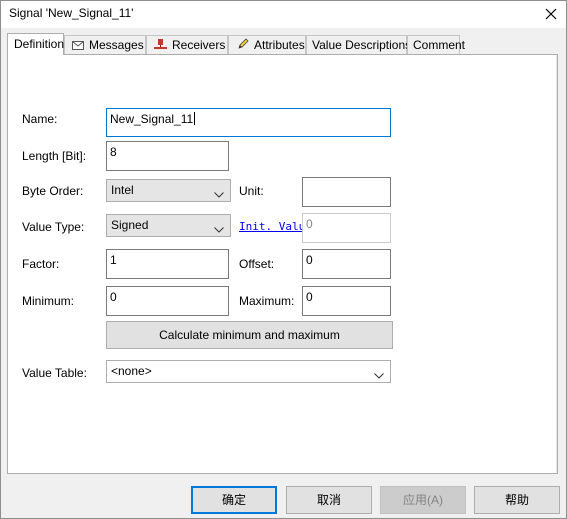 Image resolution: width=567 pixels, height=519 pixels. What do you see at coordinates (131, 371) in the screenshot?
I see `value-table-value: <none>` at bounding box center [131, 371].